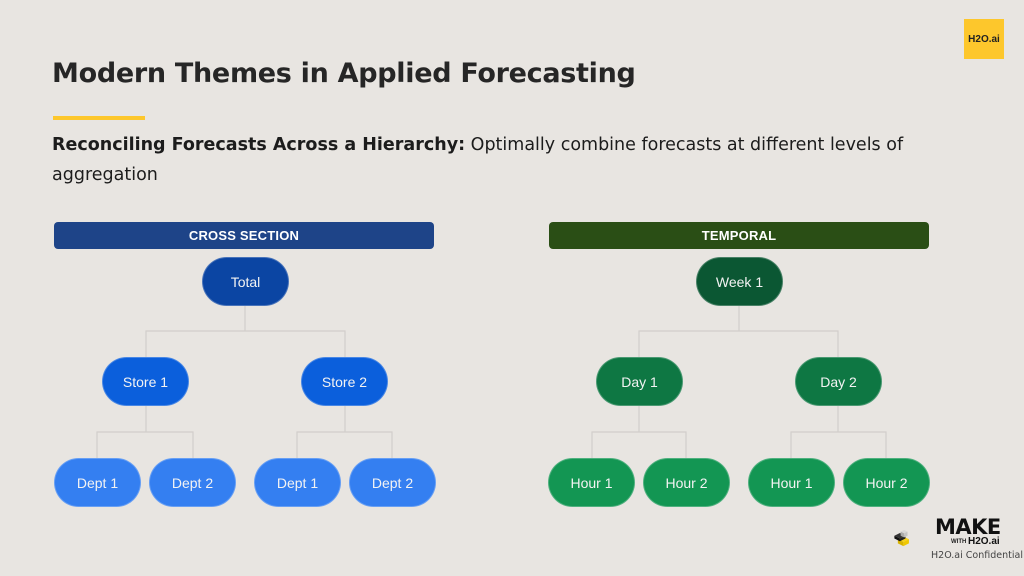 Image resolution: width=1024 pixels, height=576 pixels. Describe the element at coordinates (739, 281) in the screenshot. I see `node-week-1: Week 1` at that location.